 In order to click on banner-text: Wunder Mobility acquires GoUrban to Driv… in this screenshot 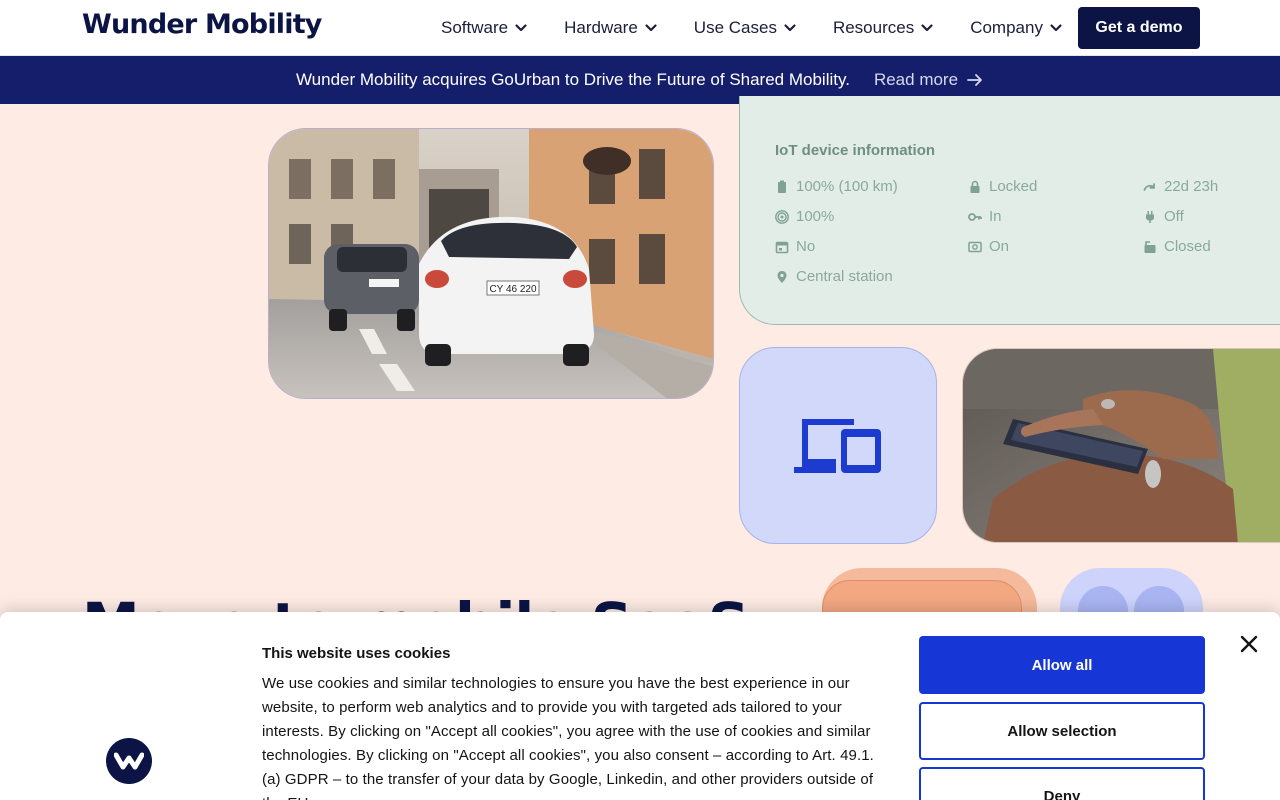, I will do `click(572, 79)`.